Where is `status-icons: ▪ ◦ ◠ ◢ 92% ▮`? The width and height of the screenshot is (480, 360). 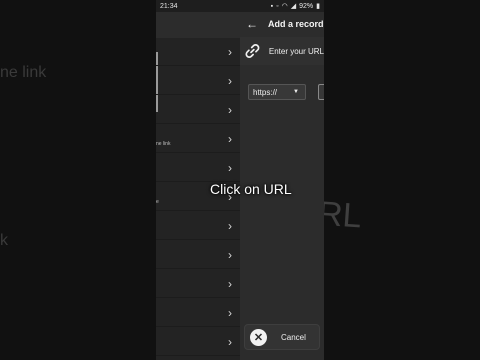 status-icons: ▪ ◦ ◠ ◢ 92% ▮ is located at coordinates (295, 6).